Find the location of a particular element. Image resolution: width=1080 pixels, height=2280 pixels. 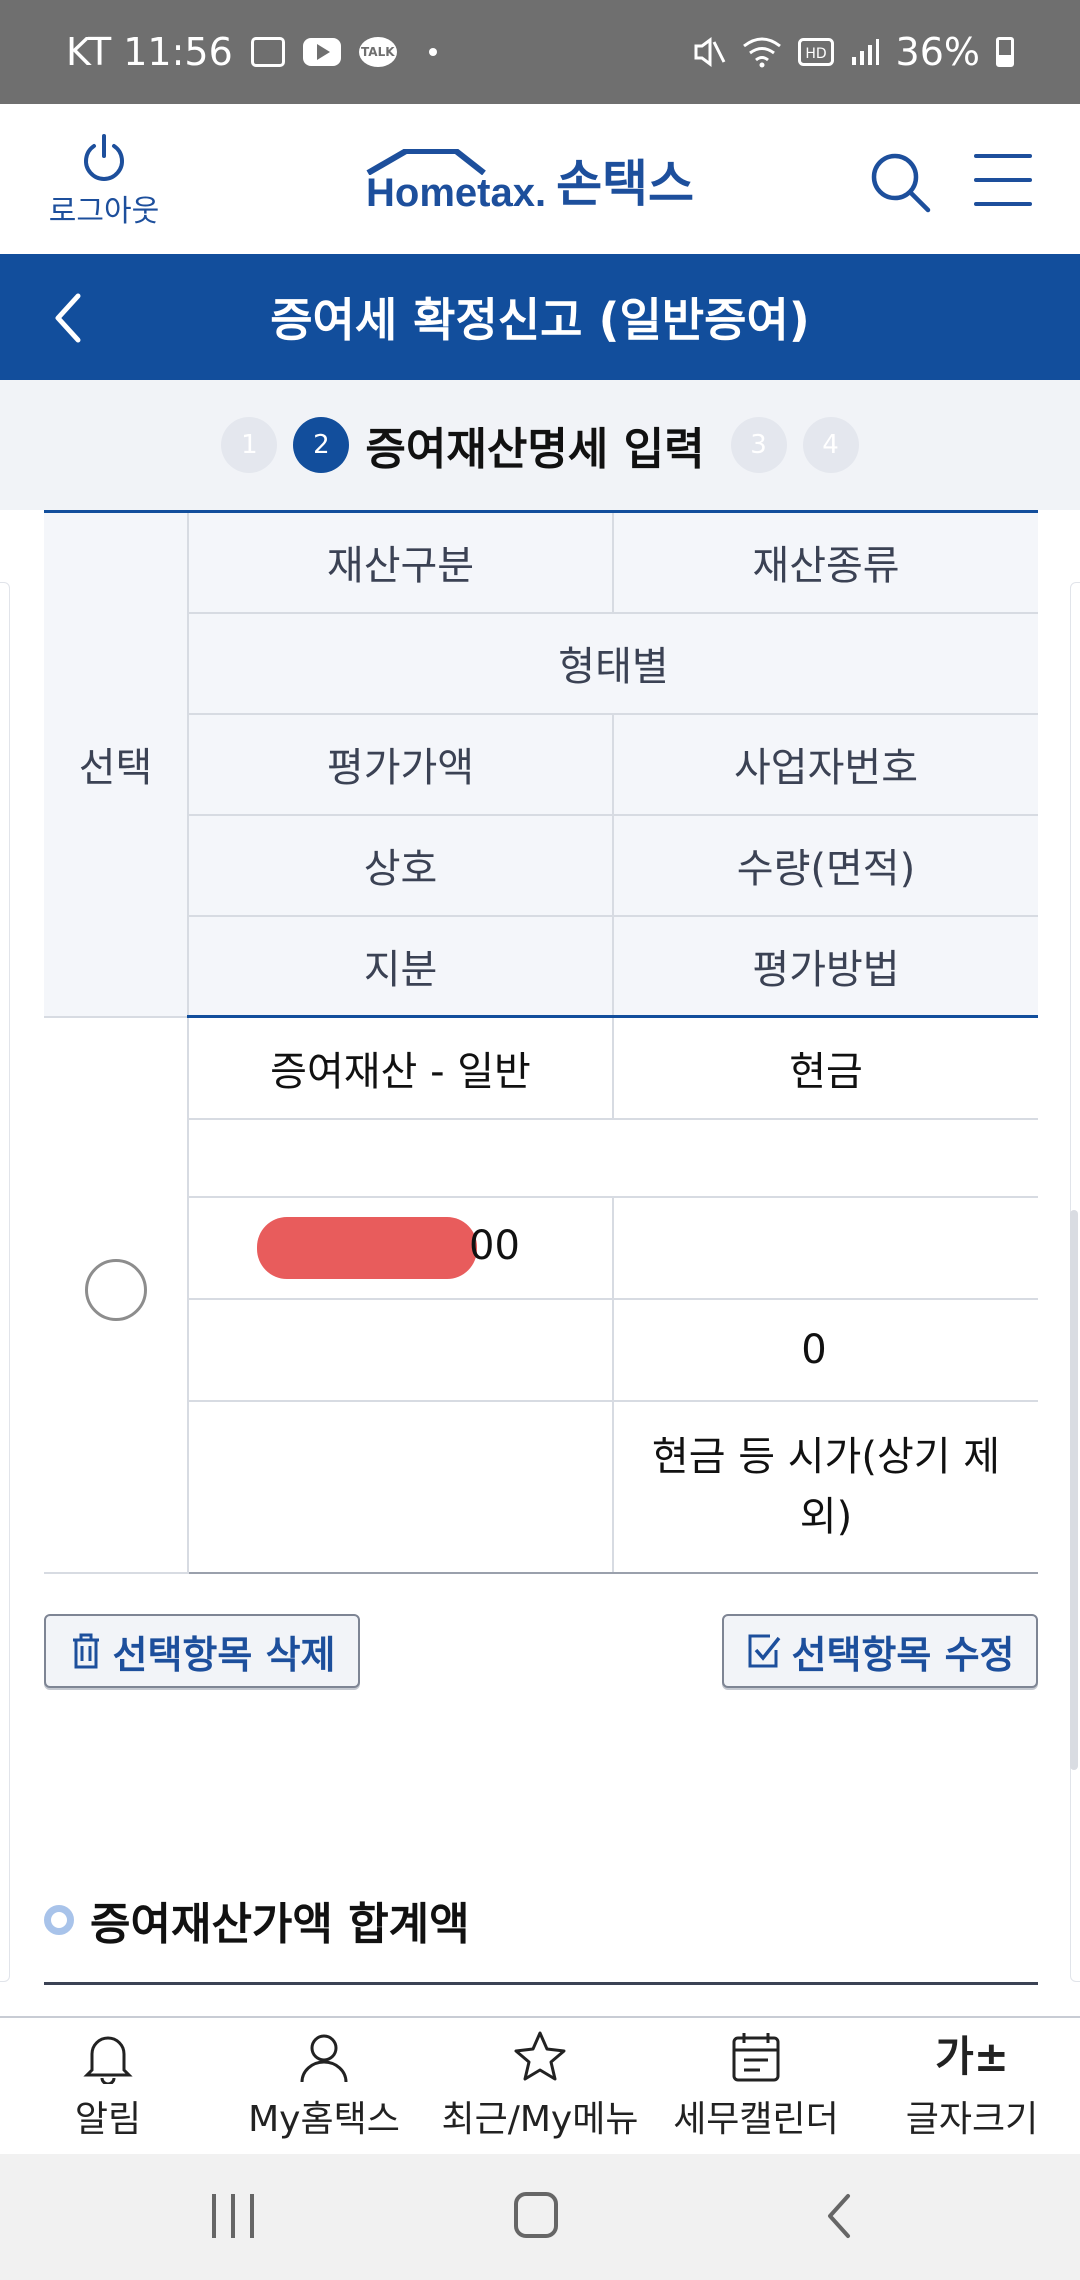

header-property-category: 재산구분 is located at coordinates (400, 562).